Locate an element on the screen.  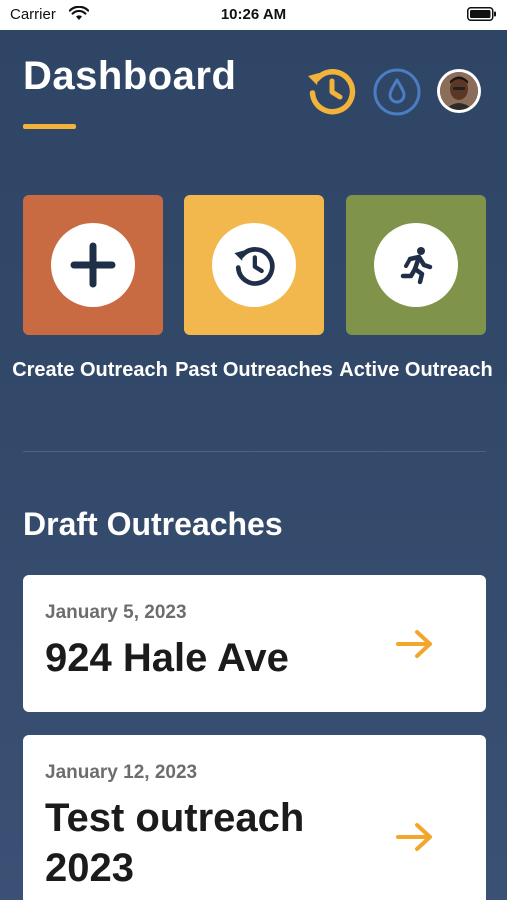
page-title: Dashboard is located at coordinates (130, 76).